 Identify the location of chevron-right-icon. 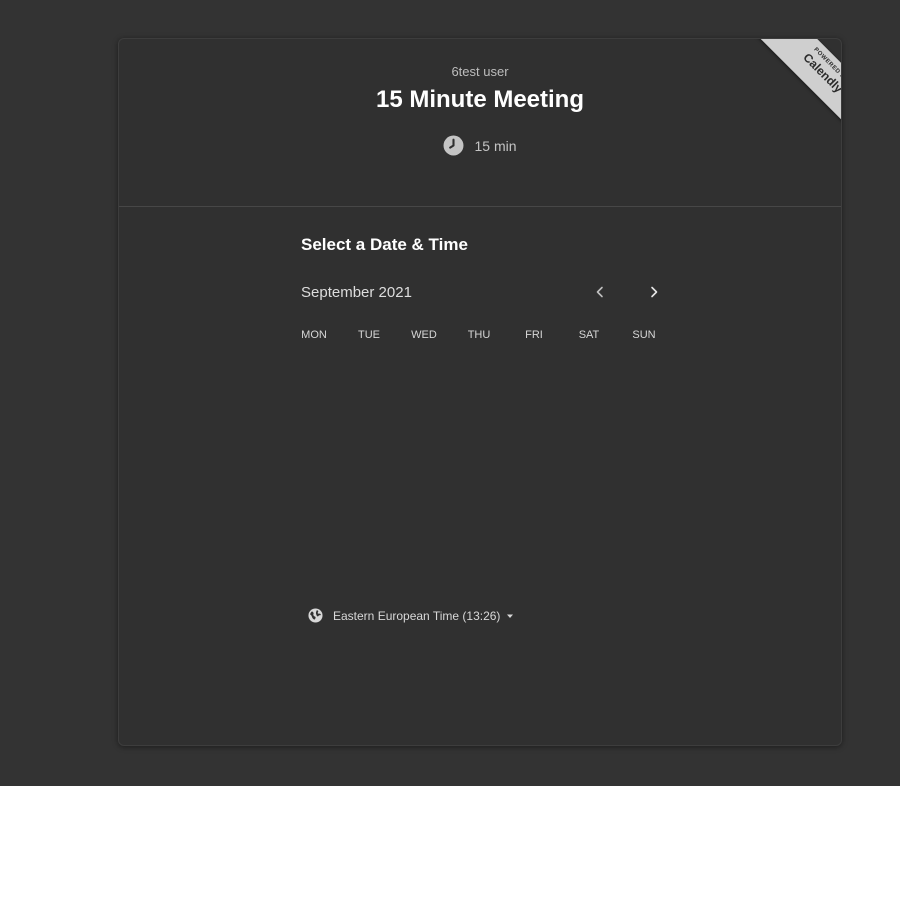
(654, 292).